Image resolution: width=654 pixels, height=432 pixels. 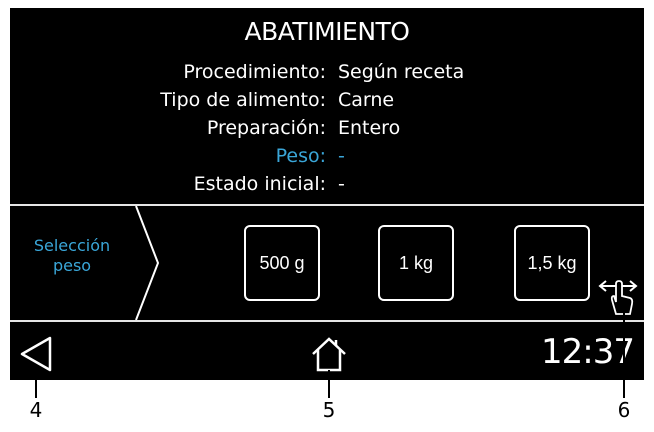 What do you see at coordinates (327, 100) in the screenshot?
I see `info-row-tipo-alimento: Tipo de alimento: Carne` at bounding box center [327, 100].